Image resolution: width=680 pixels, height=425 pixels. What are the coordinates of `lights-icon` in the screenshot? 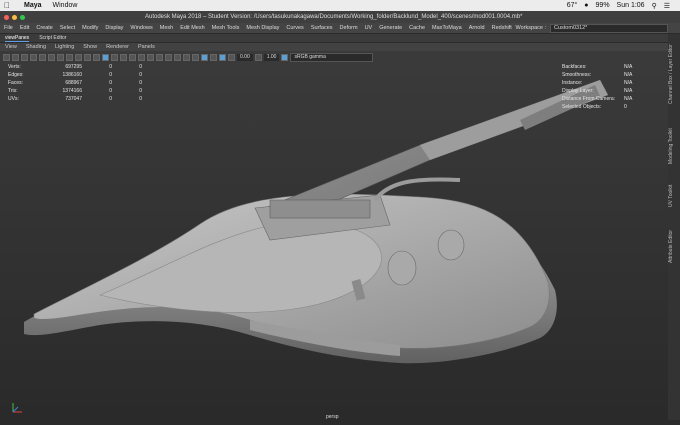 It's located at (141, 57).